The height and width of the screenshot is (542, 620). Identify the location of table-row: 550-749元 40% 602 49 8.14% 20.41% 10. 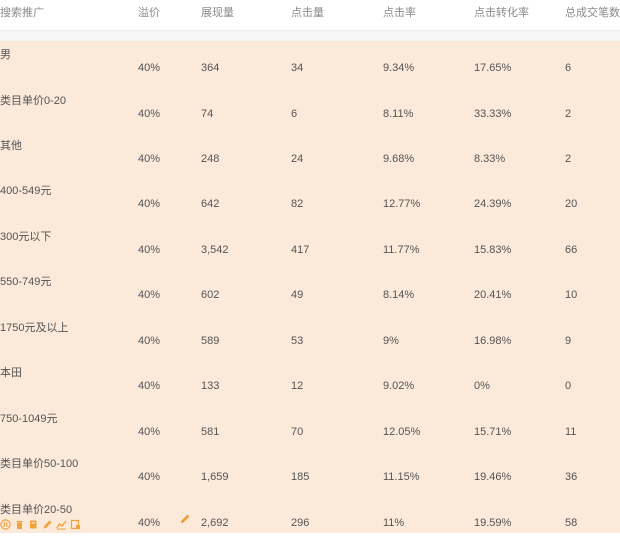
(310, 291).